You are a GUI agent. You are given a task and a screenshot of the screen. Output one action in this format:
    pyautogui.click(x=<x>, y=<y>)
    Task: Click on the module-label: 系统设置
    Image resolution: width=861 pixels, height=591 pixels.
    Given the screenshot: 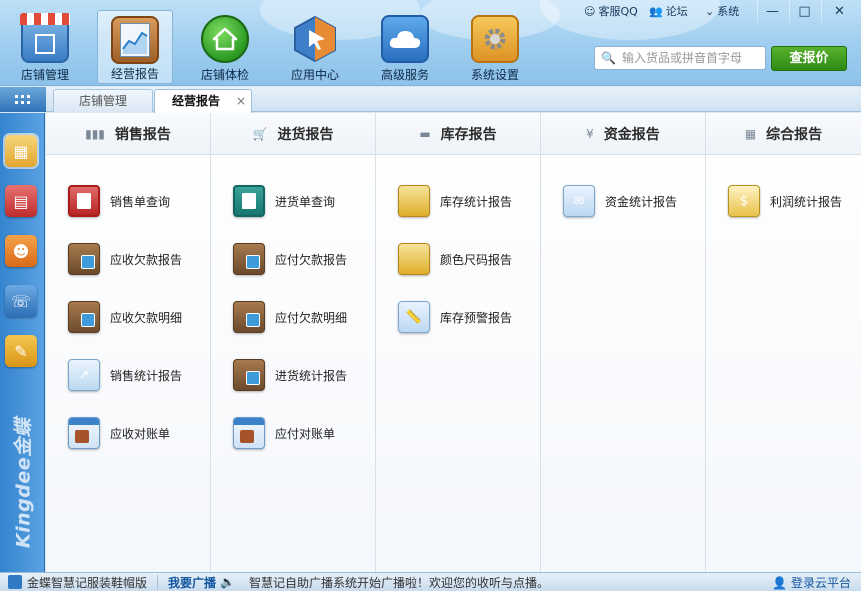 What is the action you would take?
    pyautogui.click(x=494, y=75)
    